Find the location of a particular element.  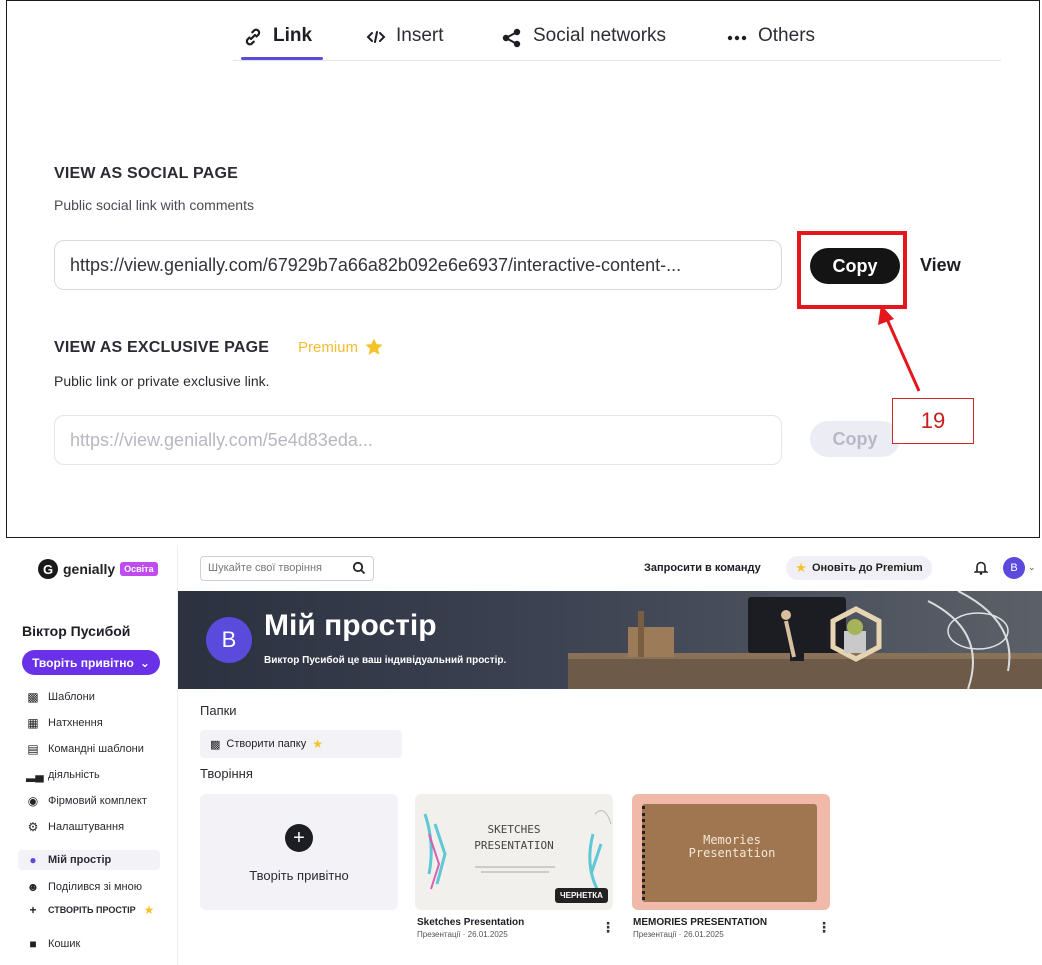

search-placeholder: Шукайте свої творіння is located at coordinates (265, 568).